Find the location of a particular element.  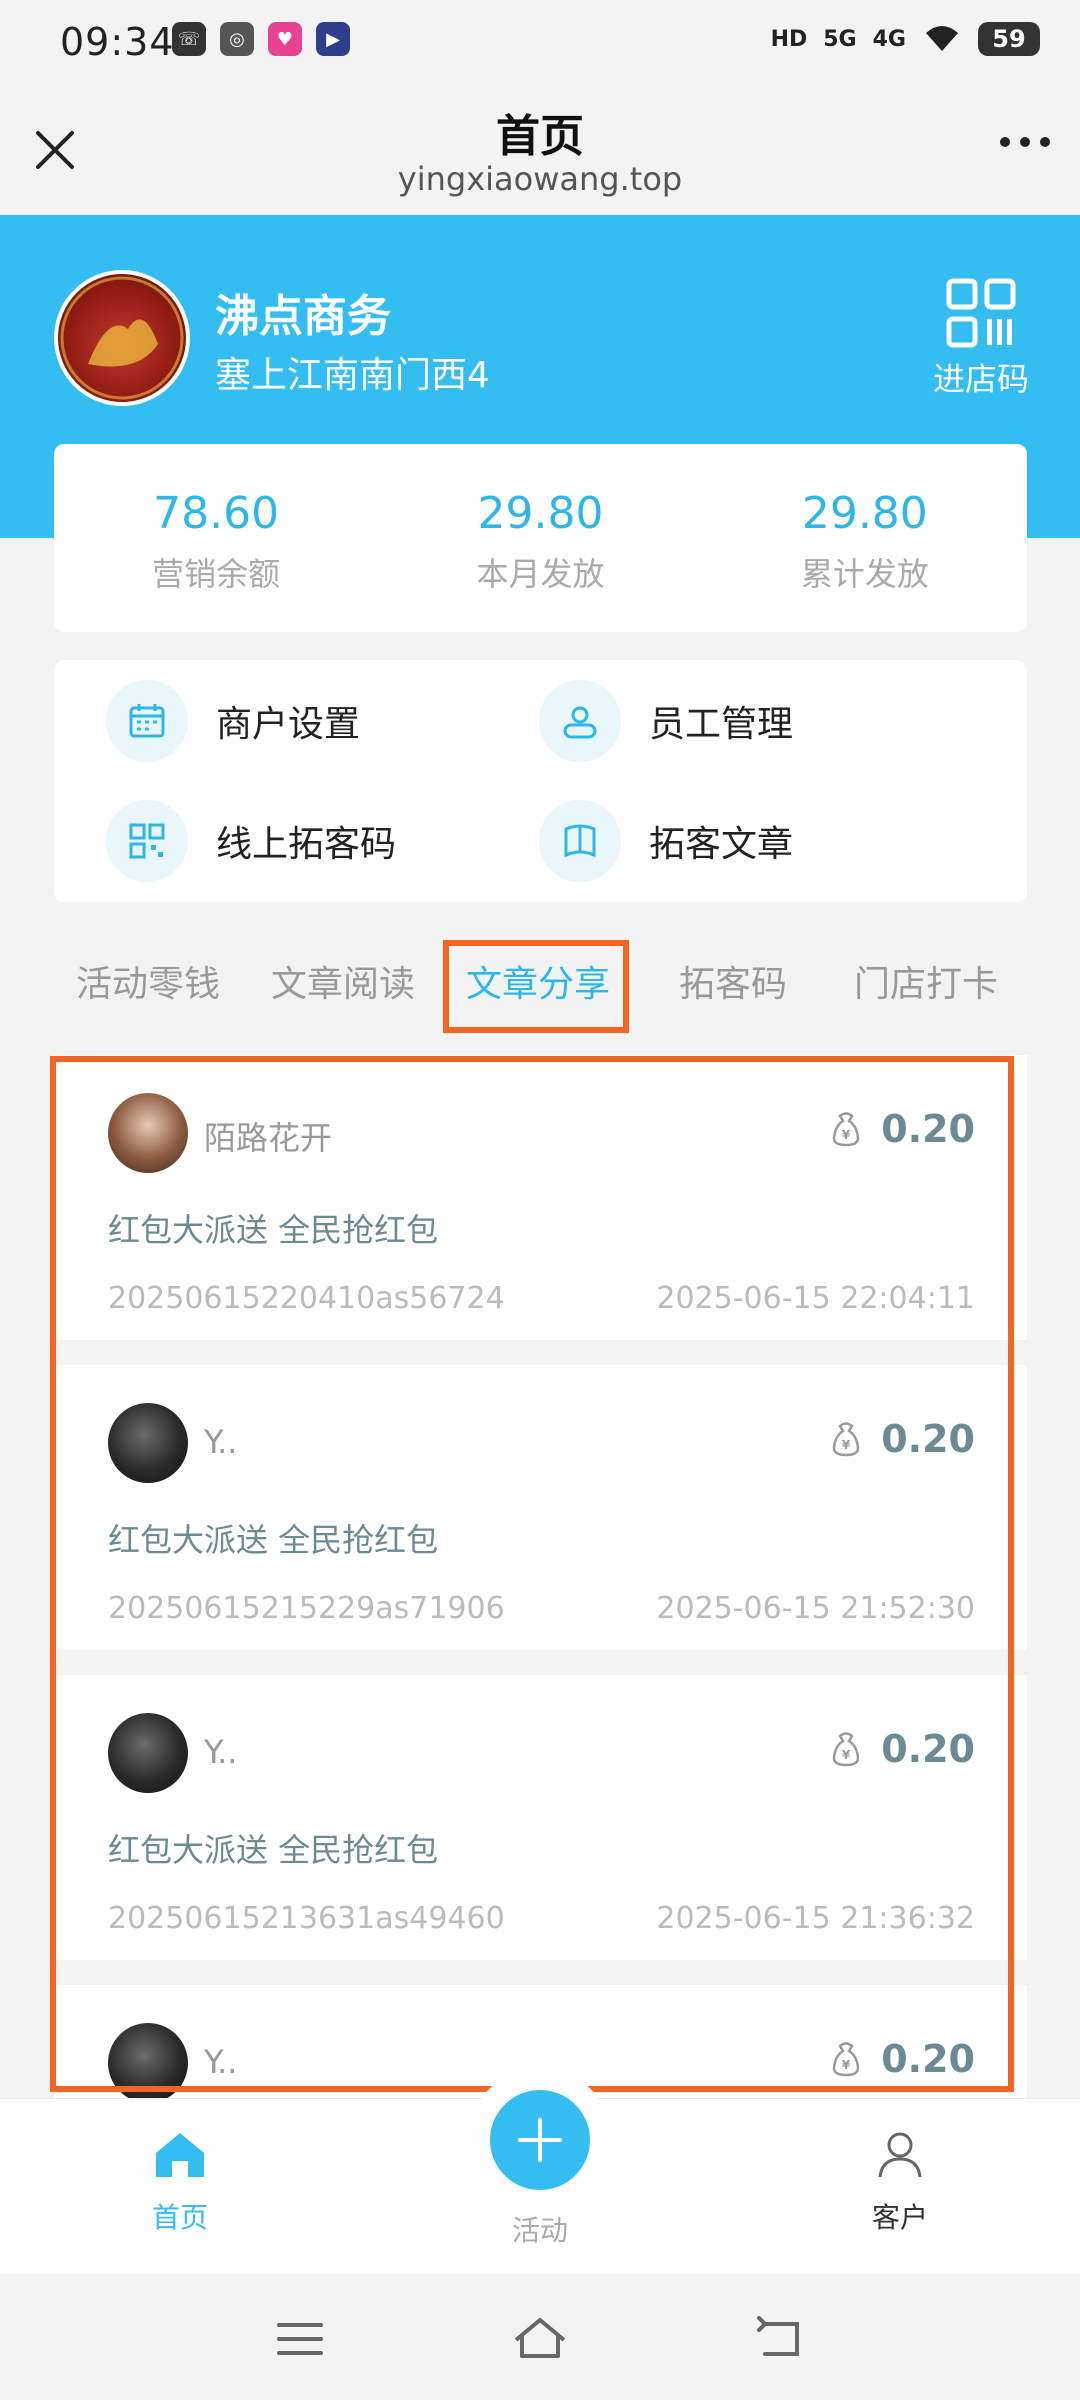

tab-article-read: 文章阅读 is located at coordinates (343, 985).